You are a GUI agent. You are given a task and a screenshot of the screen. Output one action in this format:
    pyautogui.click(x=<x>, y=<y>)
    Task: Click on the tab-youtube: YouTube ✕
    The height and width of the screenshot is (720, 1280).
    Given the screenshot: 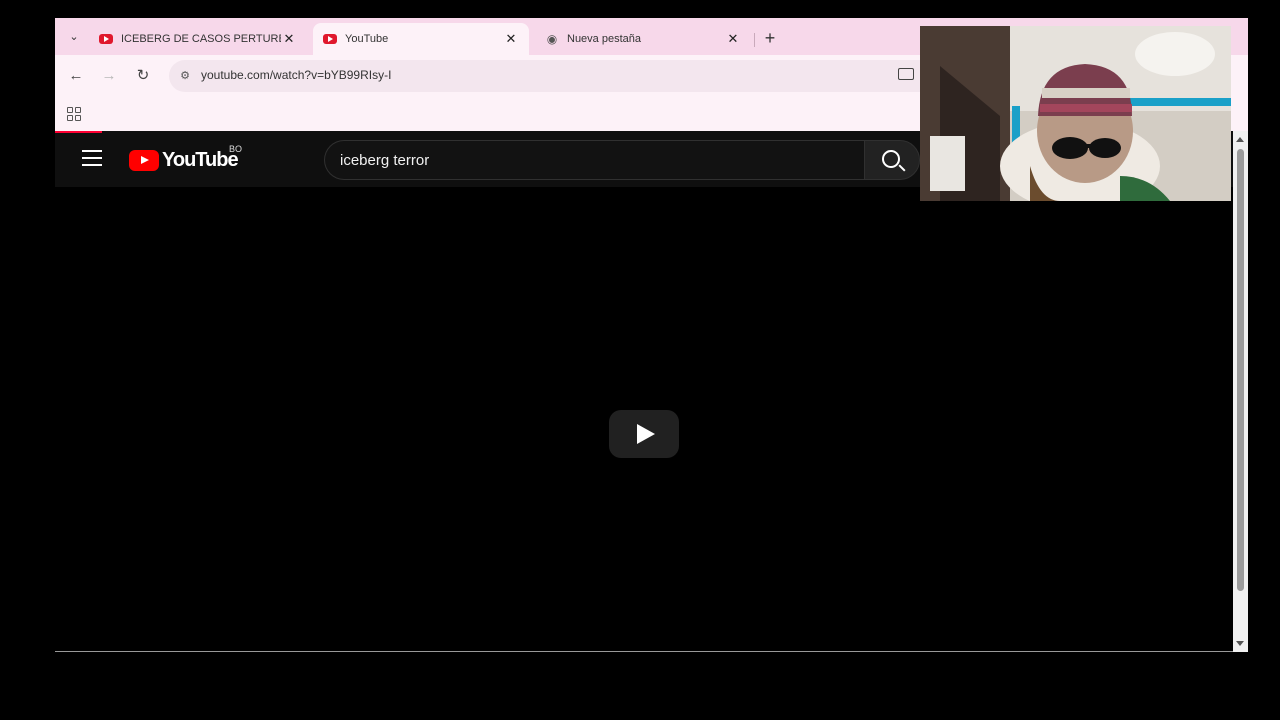 What is the action you would take?
    pyautogui.click(x=421, y=39)
    